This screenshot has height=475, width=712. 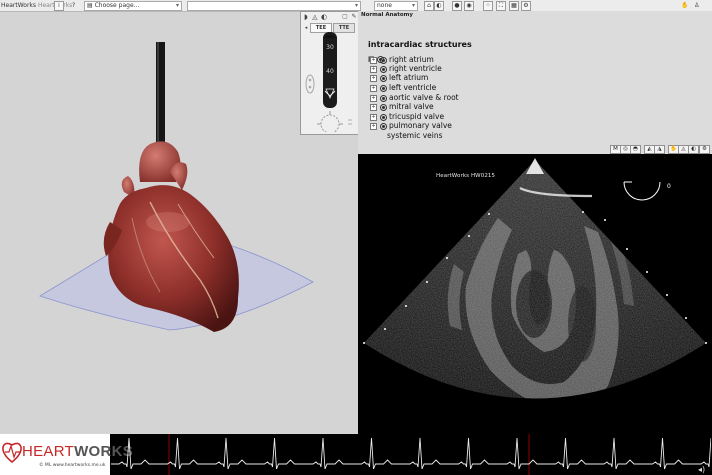 What do you see at coordinates (73, 5) in the screenshot?
I see `help-icon: ?` at bounding box center [73, 5].